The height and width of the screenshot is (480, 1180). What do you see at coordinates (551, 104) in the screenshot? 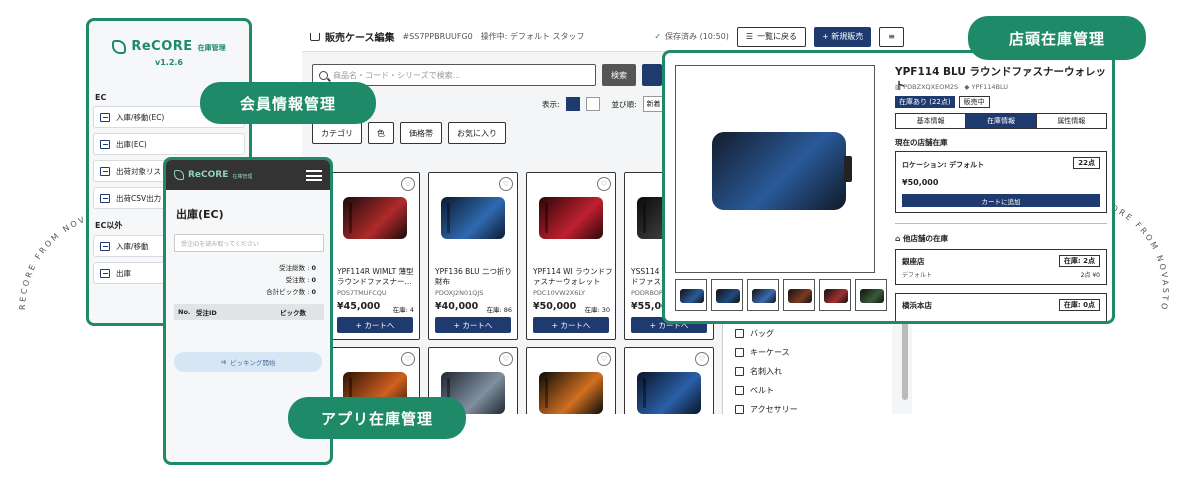
I see `display-label: 表示:` at bounding box center [551, 104].